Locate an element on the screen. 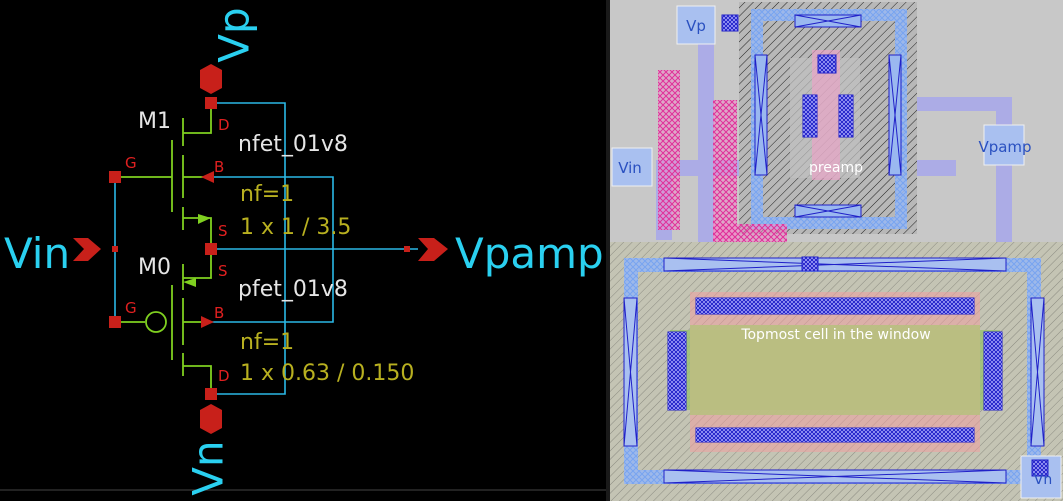 The image size is (1063, 501). vp-pin-label: Vp is located at coordinates (234, 34).